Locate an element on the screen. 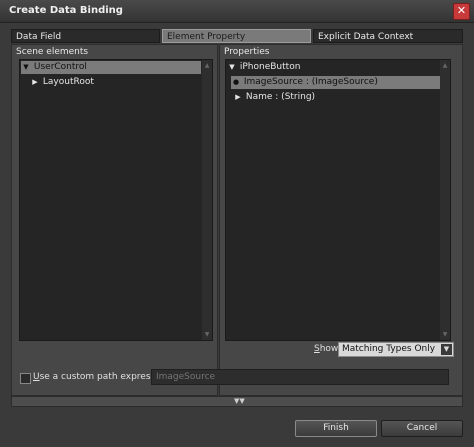  tree-item-label: ImageSource : (ImageSource) is located at coordinates (310, 82).